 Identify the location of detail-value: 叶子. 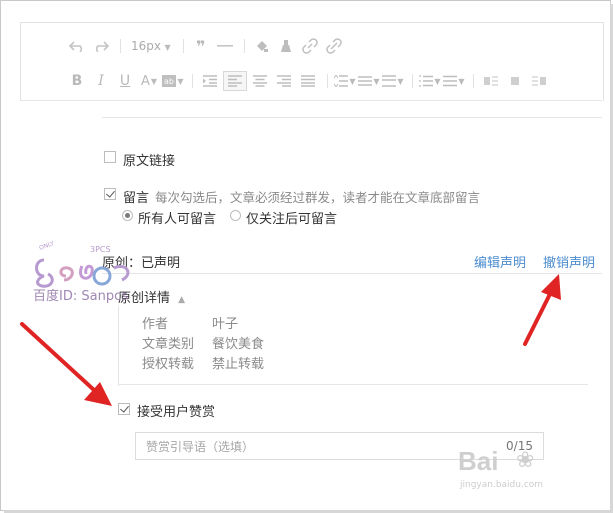
(225, 324).